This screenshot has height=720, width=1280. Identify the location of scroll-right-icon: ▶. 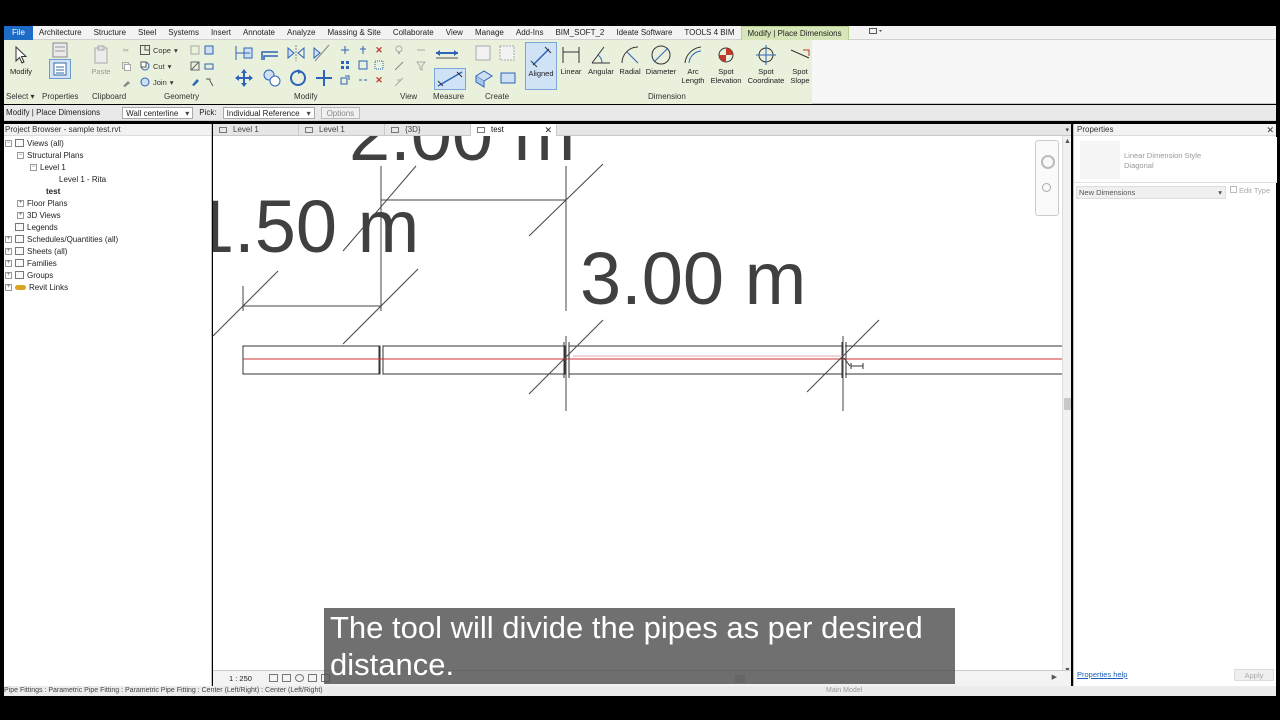
(1054, 677).